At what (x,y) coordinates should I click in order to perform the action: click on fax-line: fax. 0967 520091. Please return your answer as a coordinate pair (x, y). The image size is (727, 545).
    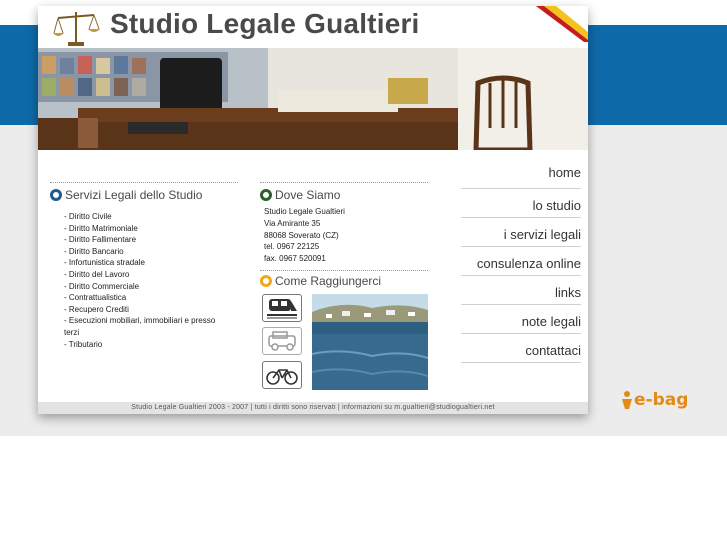
    Looking at the image, I should click on (295, 259).